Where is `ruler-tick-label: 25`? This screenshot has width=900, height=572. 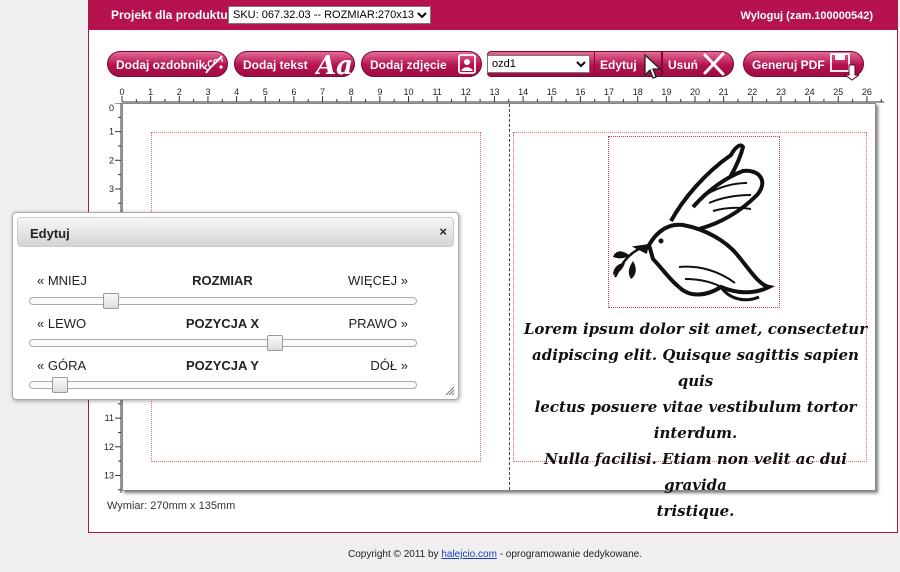
ruler-tick-label: 25 is located at coordinates (838, 92).